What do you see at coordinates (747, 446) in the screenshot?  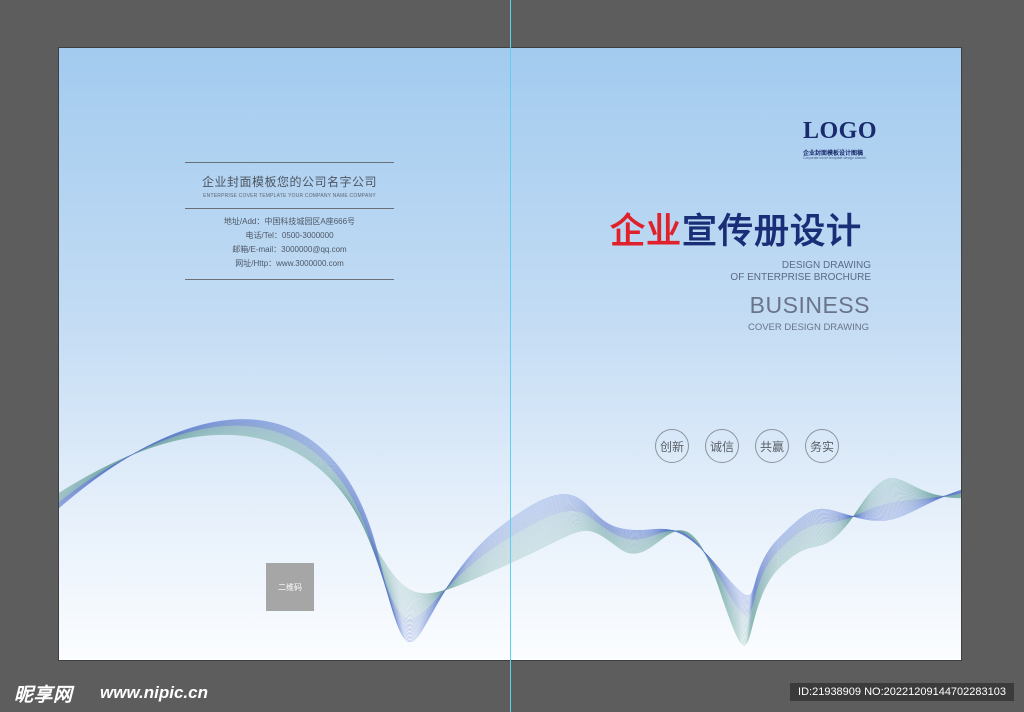 I see `value-badges: 创新 诚信 共赢 务实` at bounding box center [747, 446].